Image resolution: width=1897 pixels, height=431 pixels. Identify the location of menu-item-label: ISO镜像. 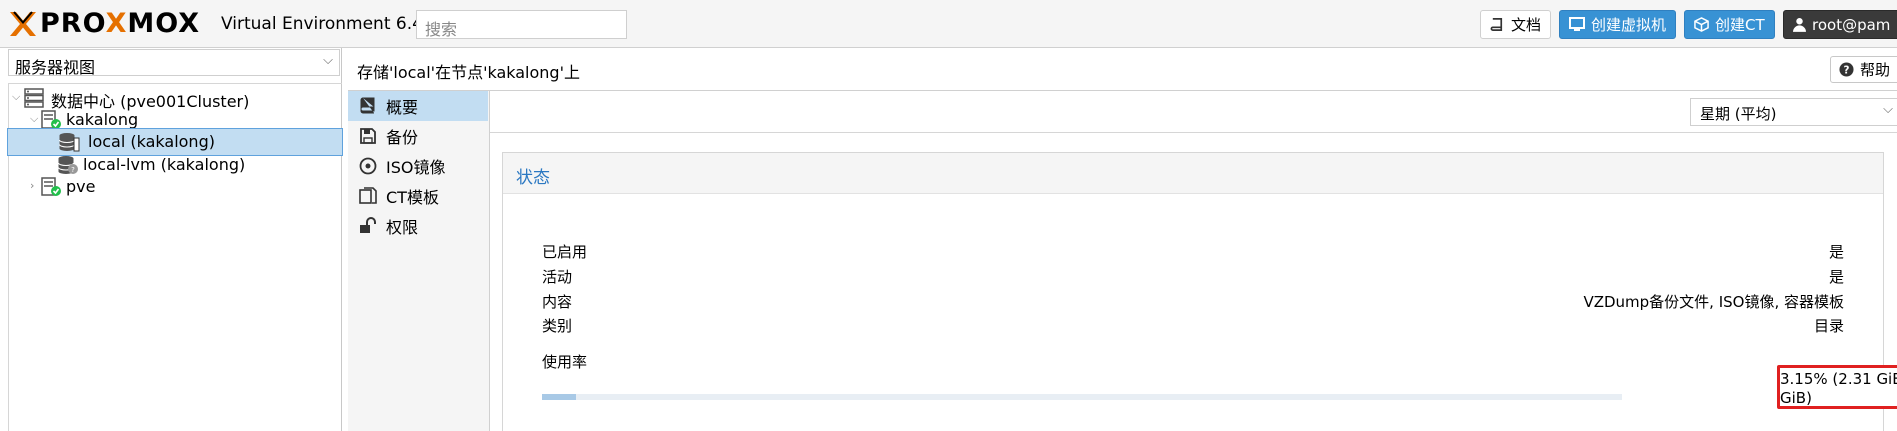
(416, 167).